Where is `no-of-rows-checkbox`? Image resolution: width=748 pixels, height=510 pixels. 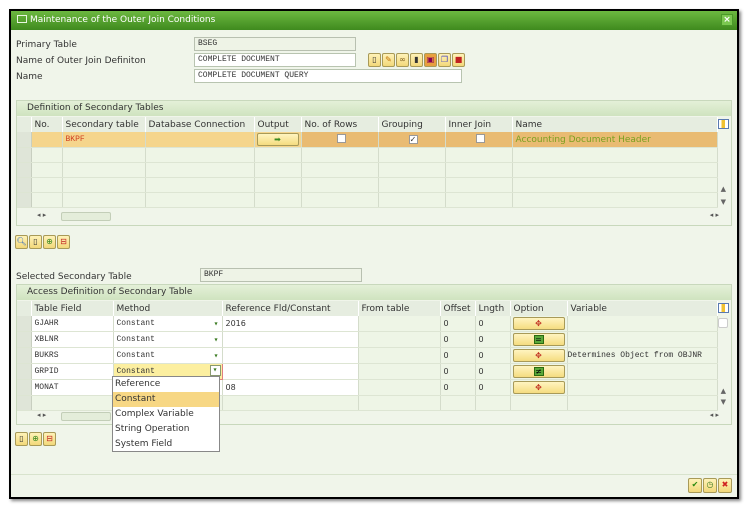
no-of-rows-checkbox is located at coordinates (341, 138).